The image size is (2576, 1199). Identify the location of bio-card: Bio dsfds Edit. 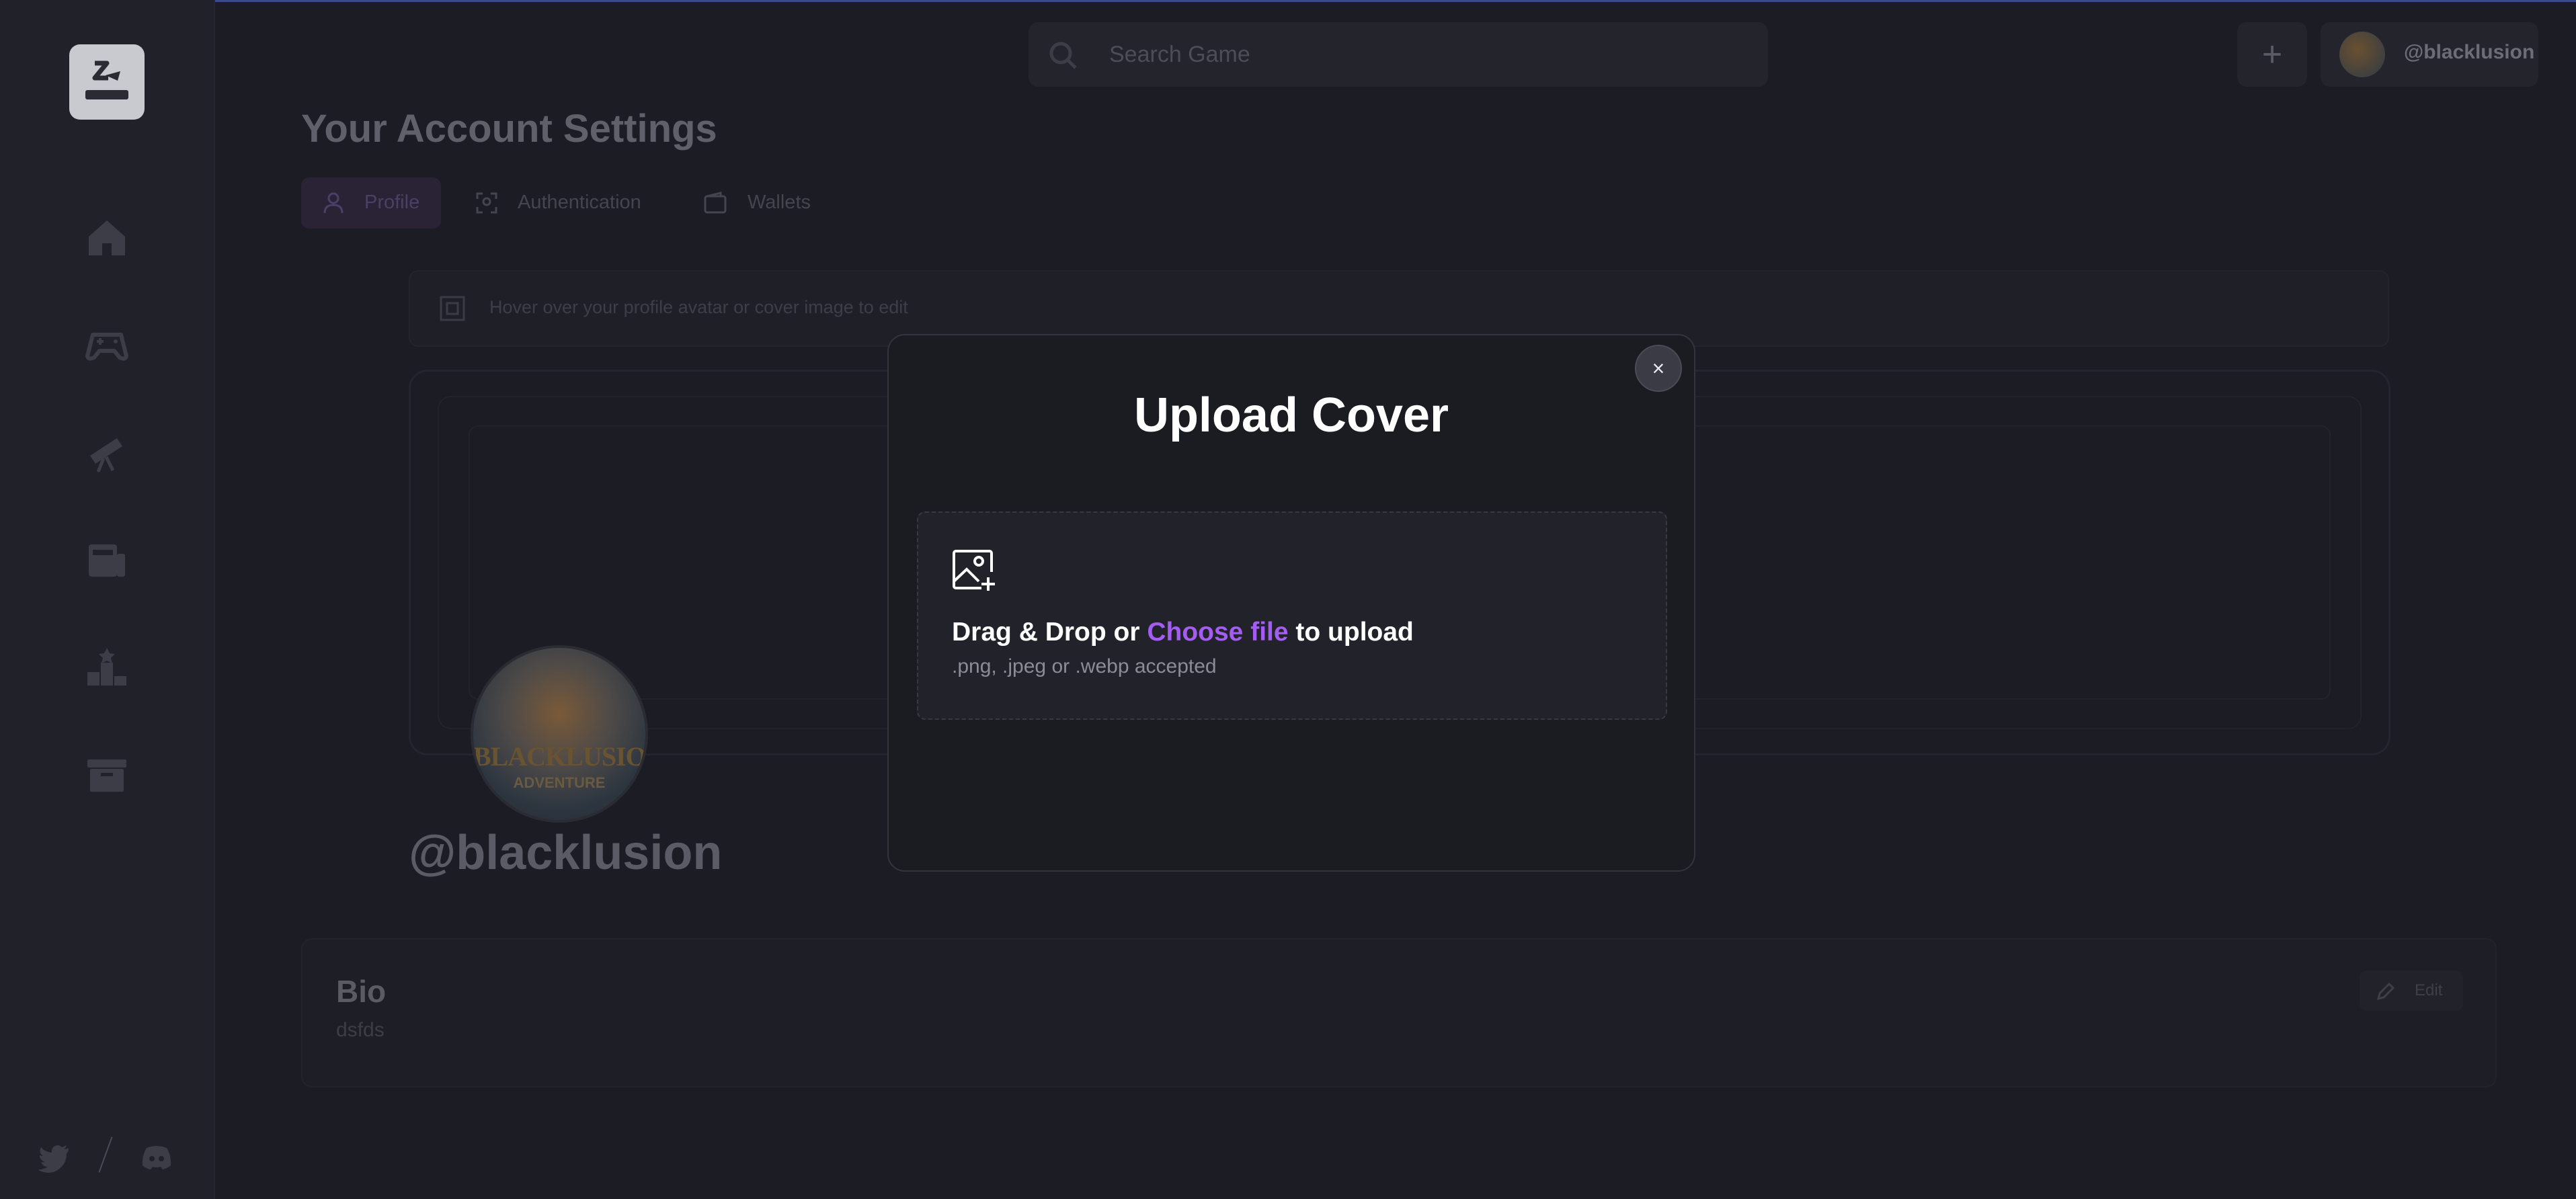
(1399, 1012).